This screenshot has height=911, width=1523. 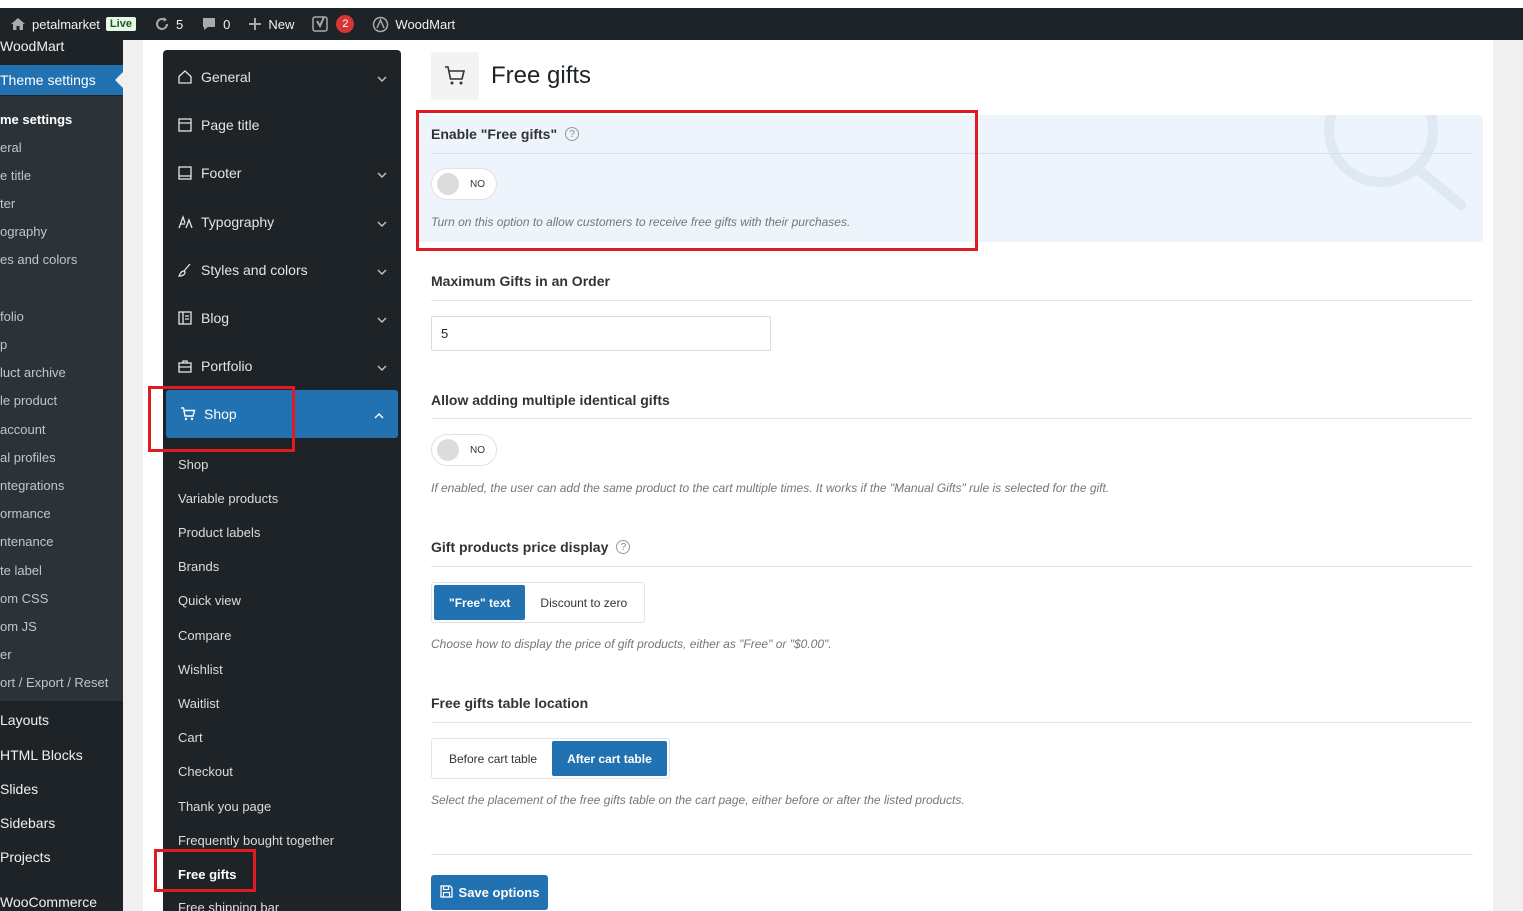 I want to click on subnav-item: Free shipping bar, so click(x=228, y=905).